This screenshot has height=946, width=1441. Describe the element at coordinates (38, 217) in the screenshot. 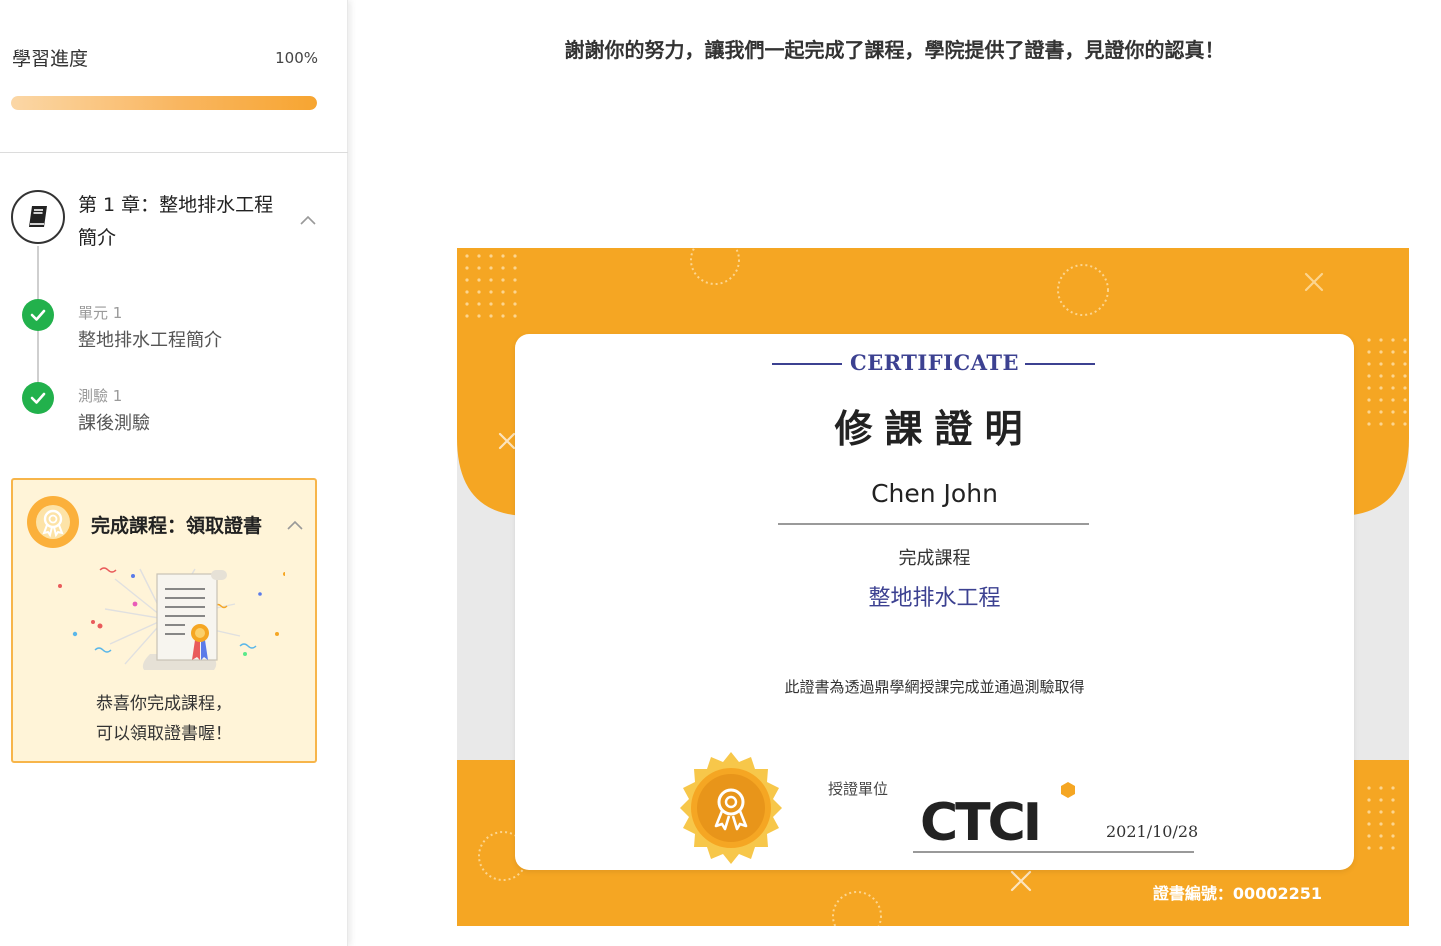

I see `book-icon` at that location.